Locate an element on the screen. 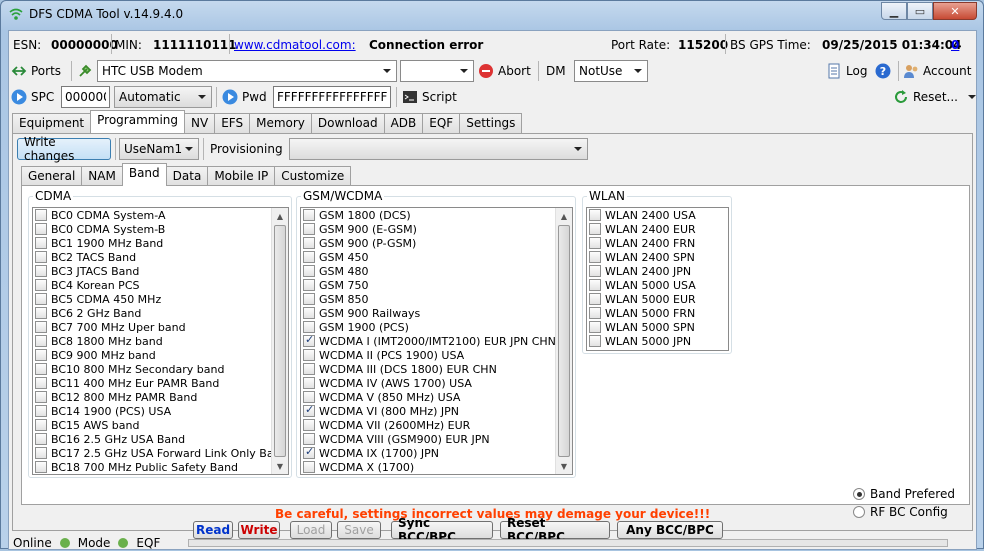 Image resolution: width=984 pixels, height=551 pixels. list-item: BC2 TACS Band is located at coordinates (160, 257).